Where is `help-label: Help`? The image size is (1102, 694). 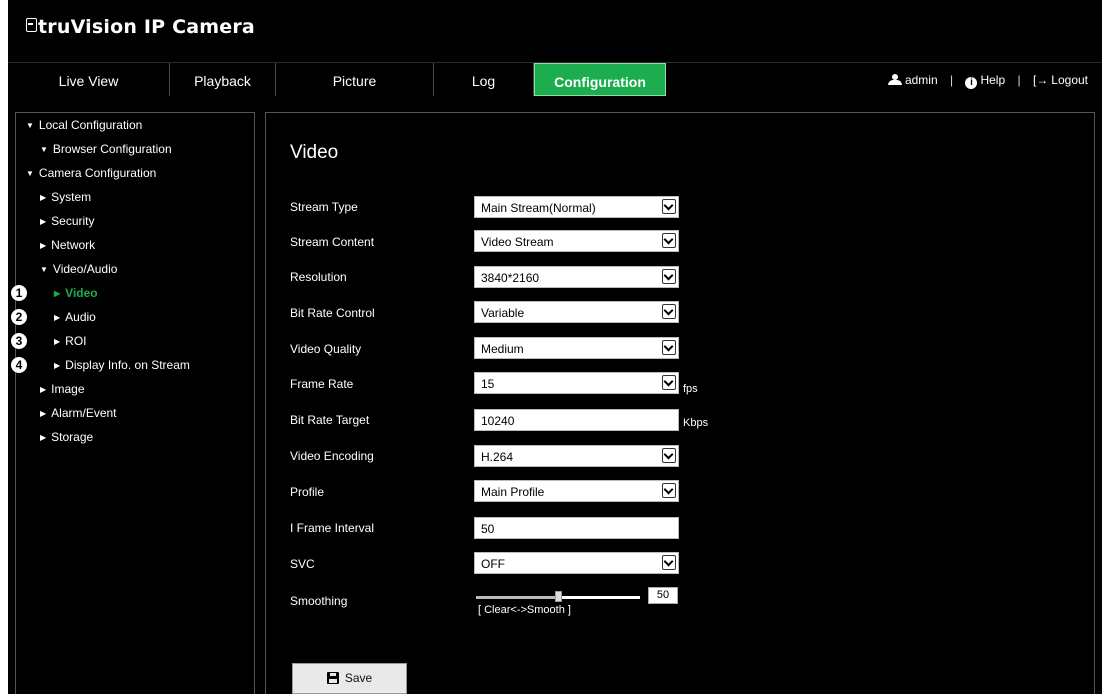 help-label: Help is located at coordinates (993, 80).